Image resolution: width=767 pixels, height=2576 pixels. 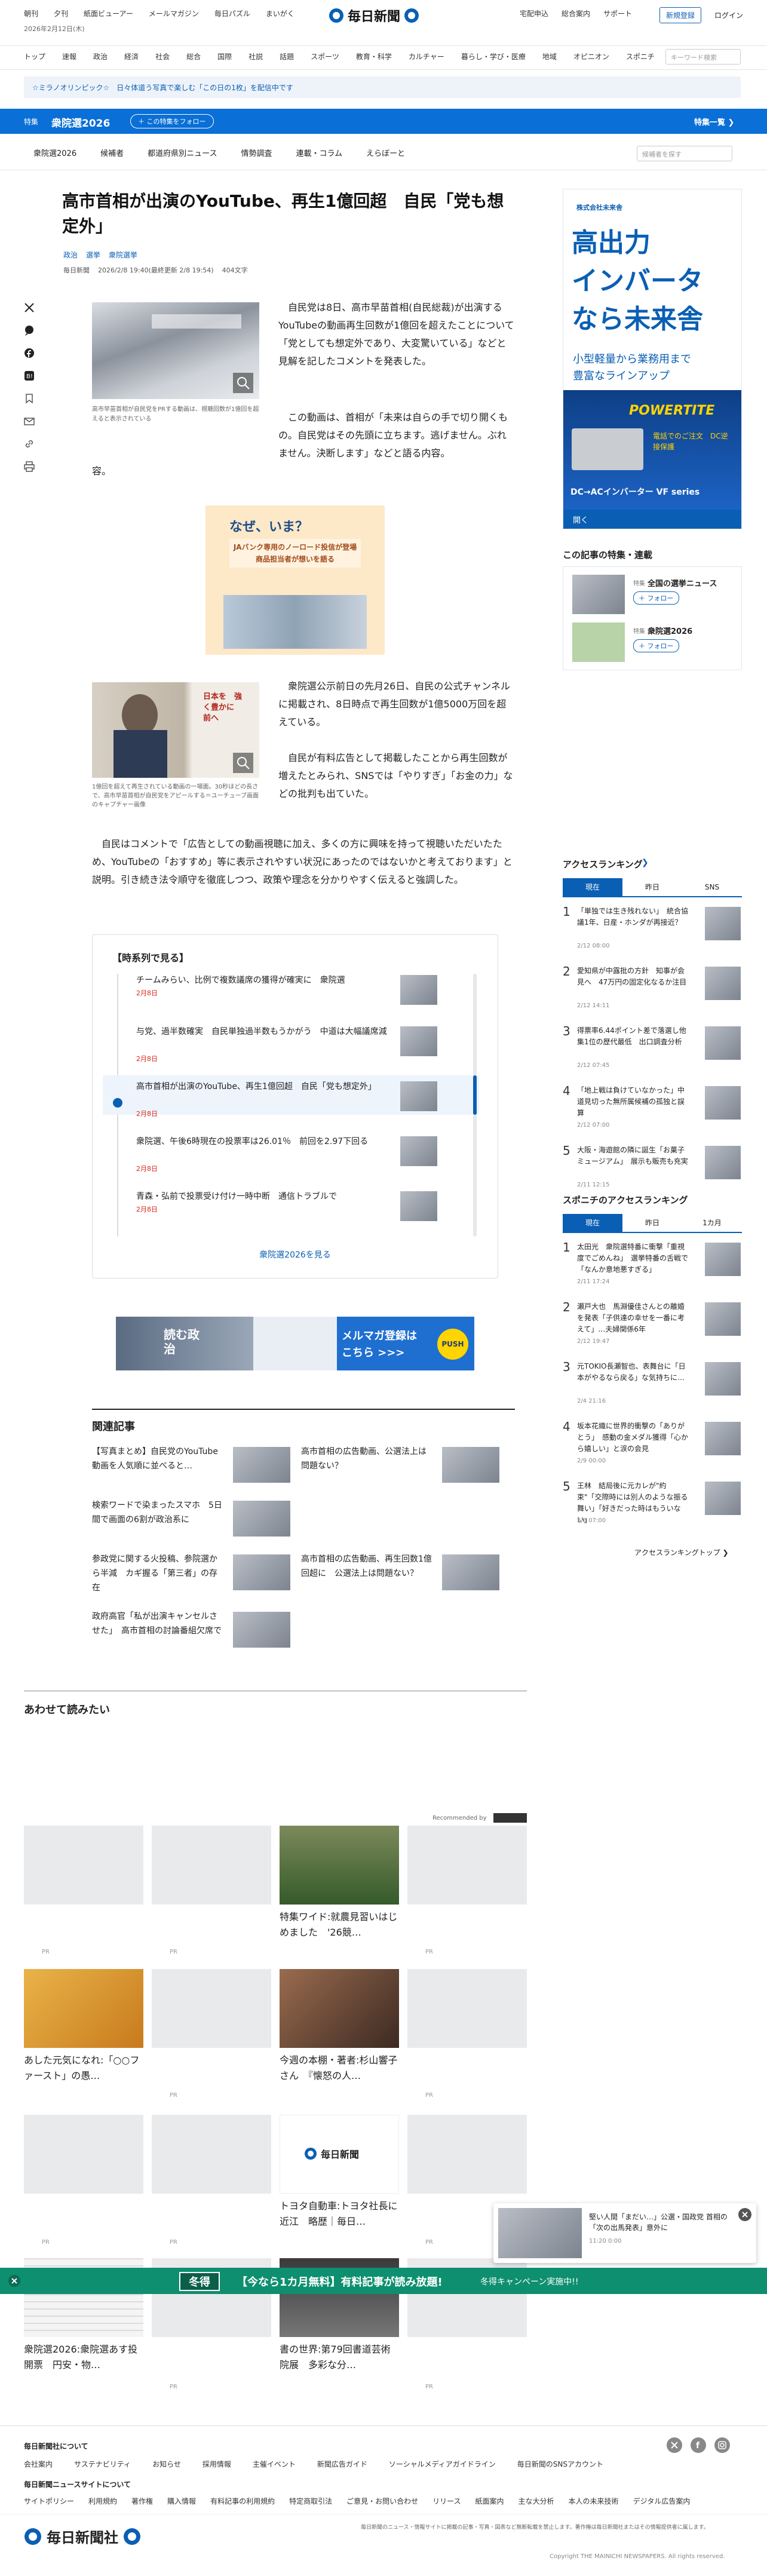 What do you see at coordinates (703, 57) in the screenshot?
I see `search-input: キーワード検索` at bounding box center [703, 57].